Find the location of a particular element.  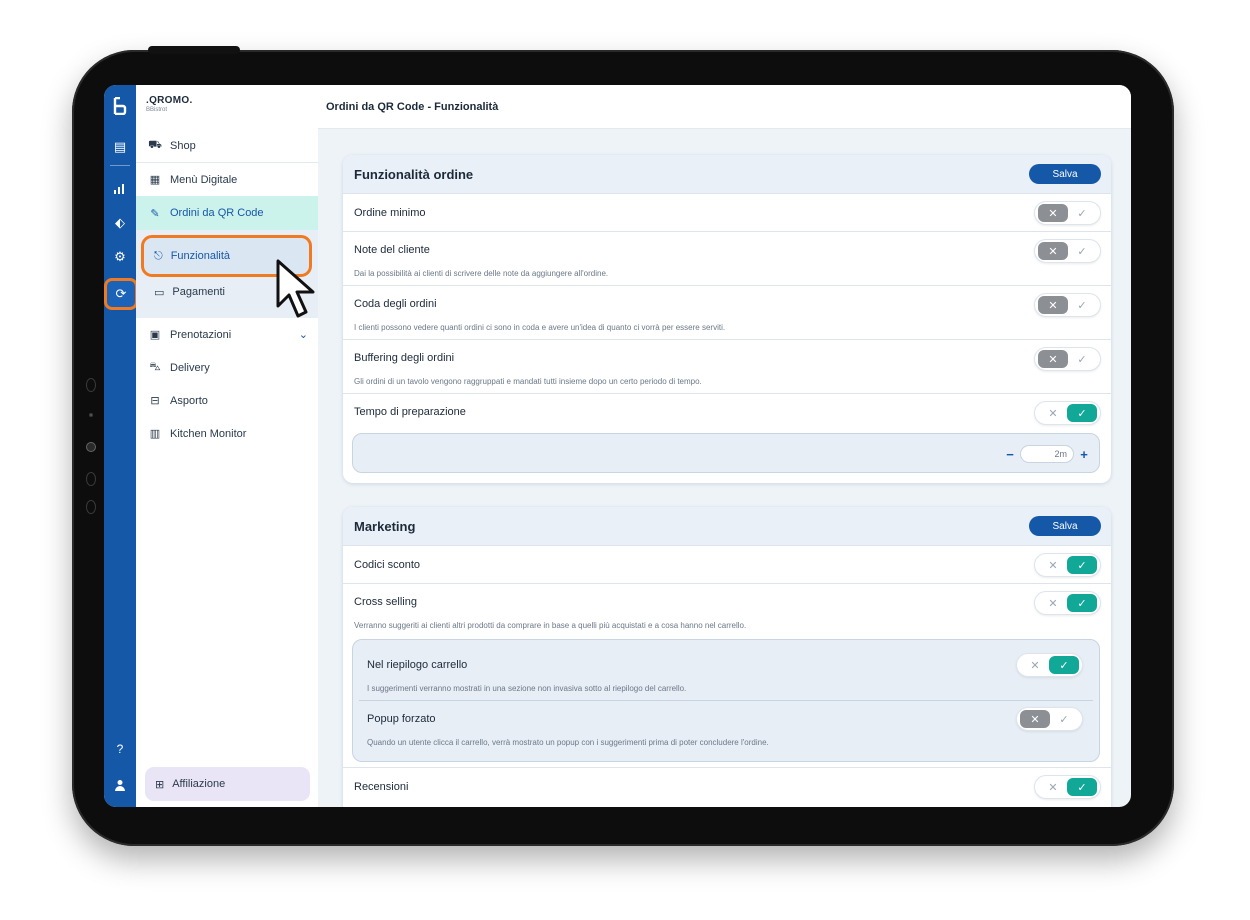

qr-order-icon: ✎ is located at coordinates (155, 213).